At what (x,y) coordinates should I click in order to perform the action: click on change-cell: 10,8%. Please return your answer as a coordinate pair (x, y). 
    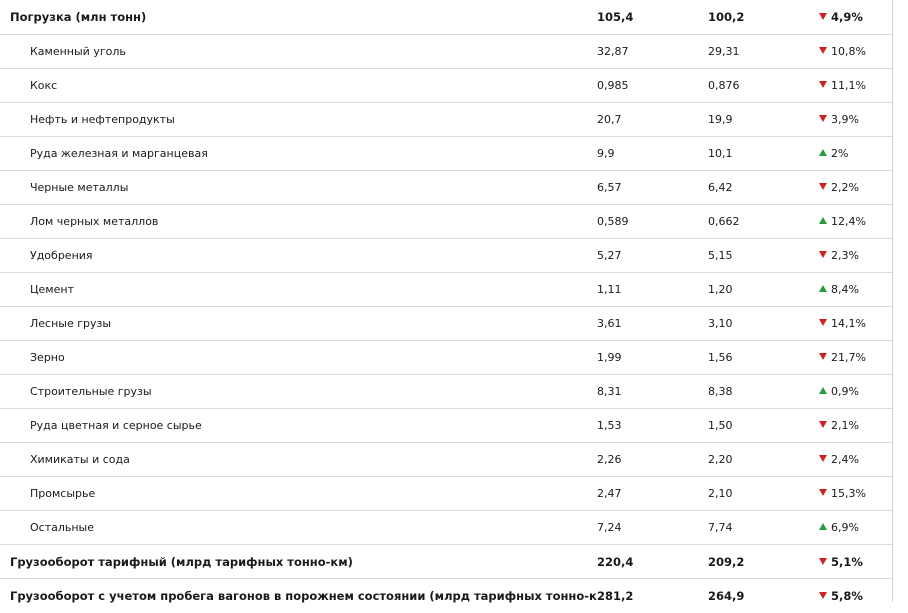
    Looking at the image, I should click on (855, 52).